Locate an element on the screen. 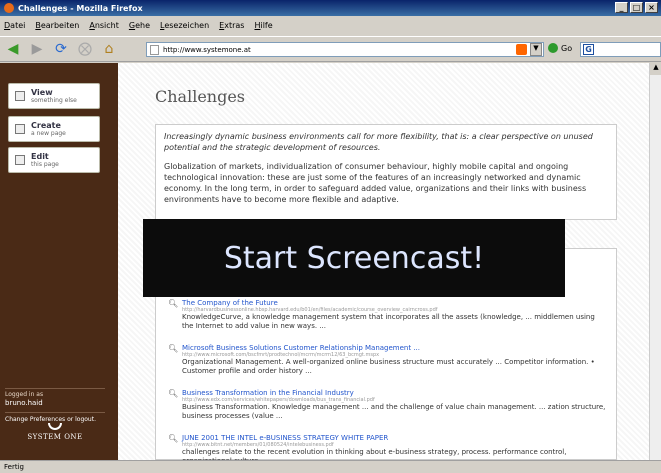 The image size is (661, 473). status-bar: Fertig is located at coordinates (330, 466).